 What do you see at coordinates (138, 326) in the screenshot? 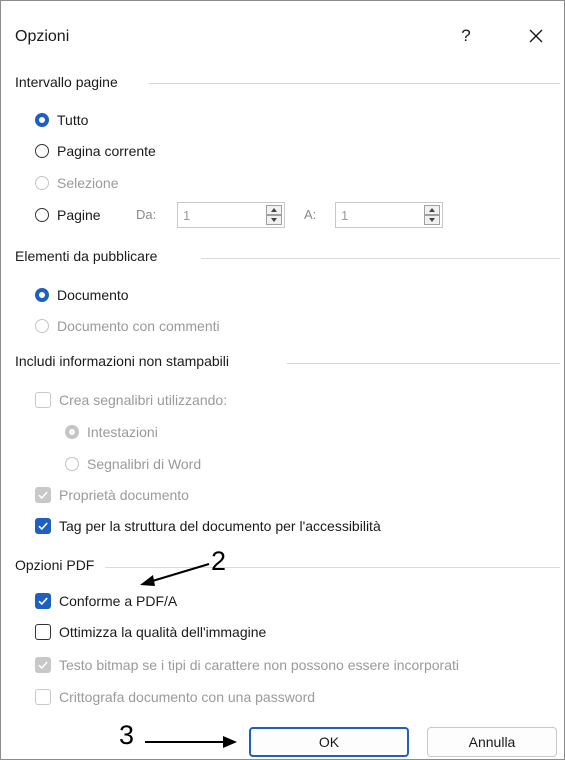
I see `radio-document-comments-label: Documento con commenti` at bounding box center [138, 326].